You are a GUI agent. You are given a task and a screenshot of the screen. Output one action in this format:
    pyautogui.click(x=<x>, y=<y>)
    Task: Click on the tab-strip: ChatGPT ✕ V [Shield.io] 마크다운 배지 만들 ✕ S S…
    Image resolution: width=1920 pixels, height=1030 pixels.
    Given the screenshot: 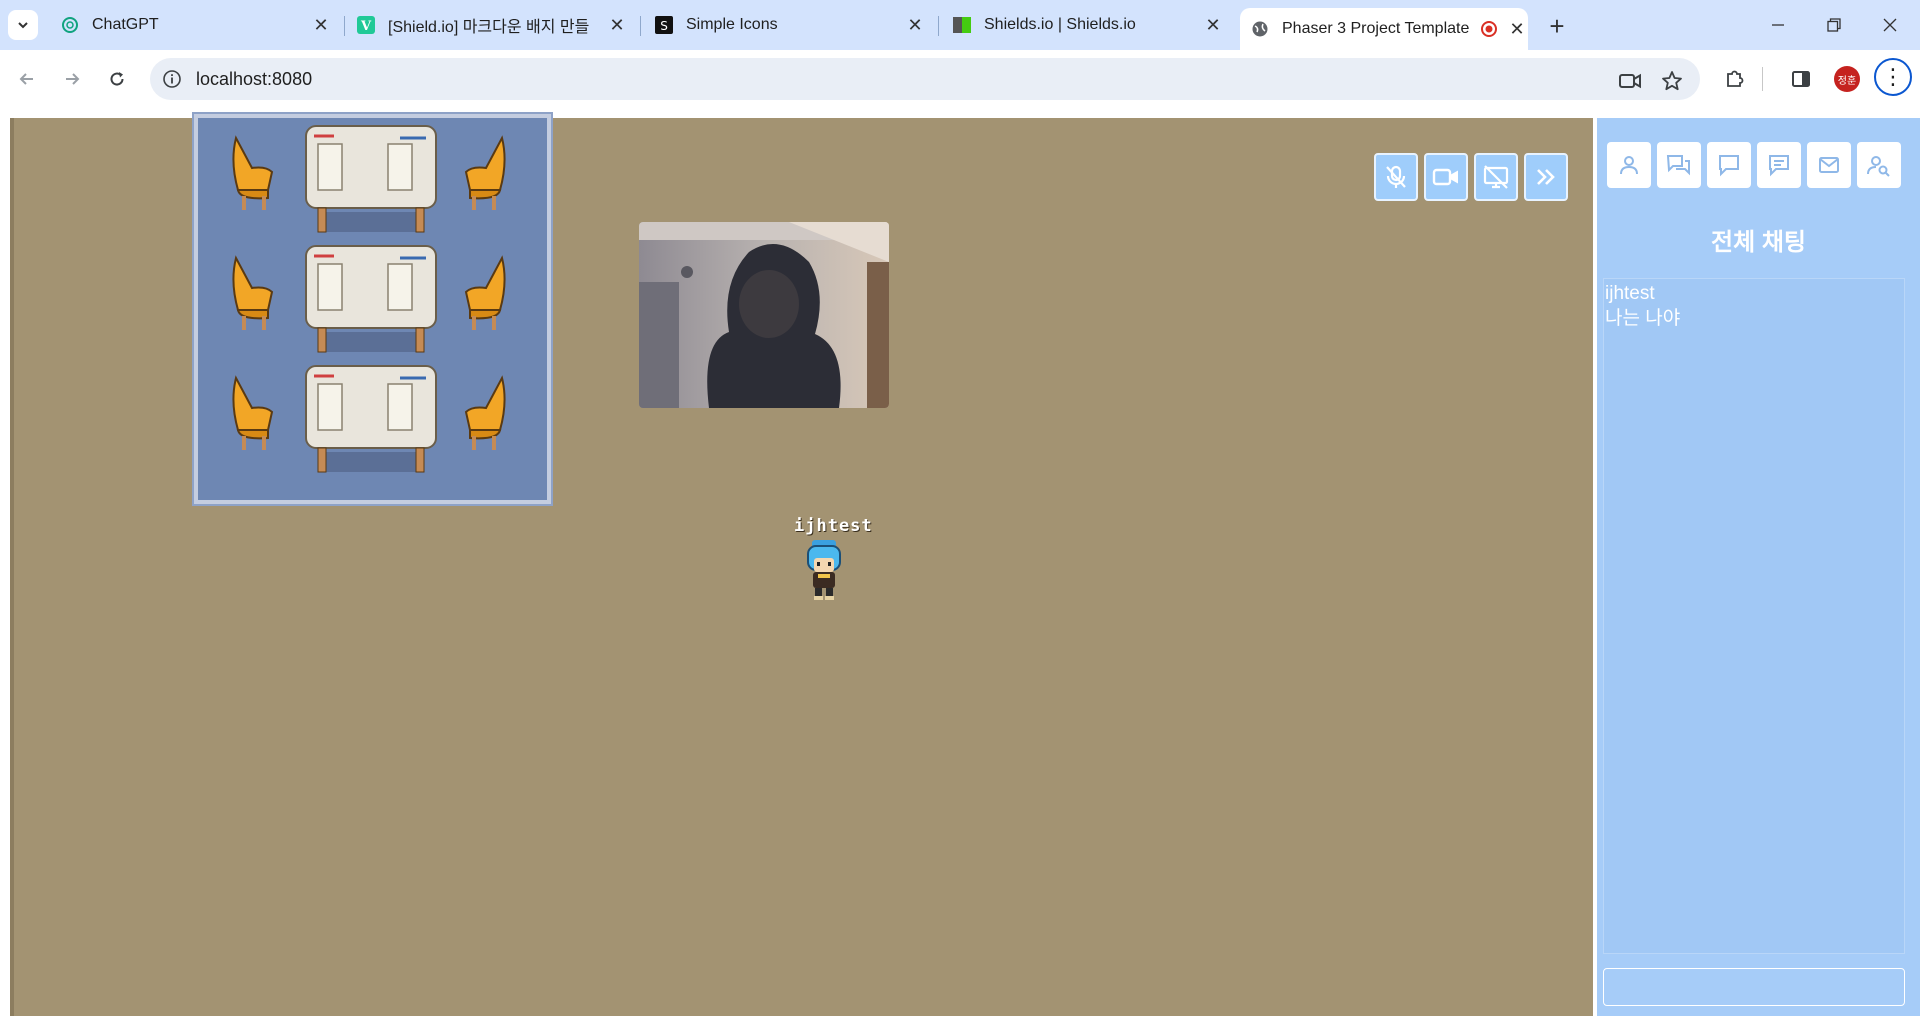 What is the action you would take?
    pyautogui.click(x=960, y=25)
    